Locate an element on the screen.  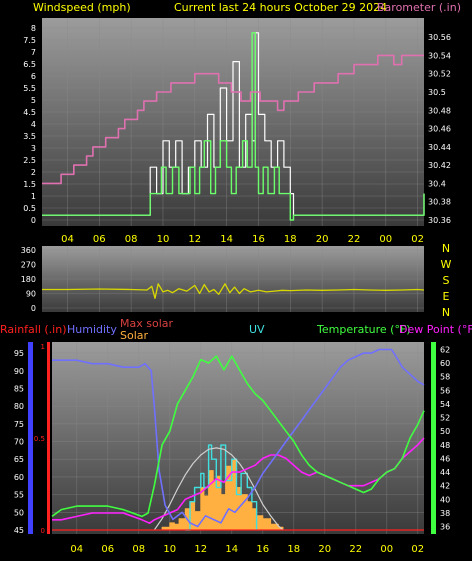
barometer-tick: 30.46 is located at coordinates (439, 129).